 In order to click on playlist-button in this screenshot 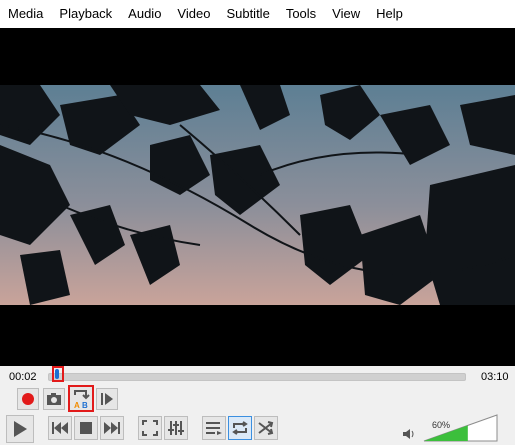, I will do `click(214, 428)`.